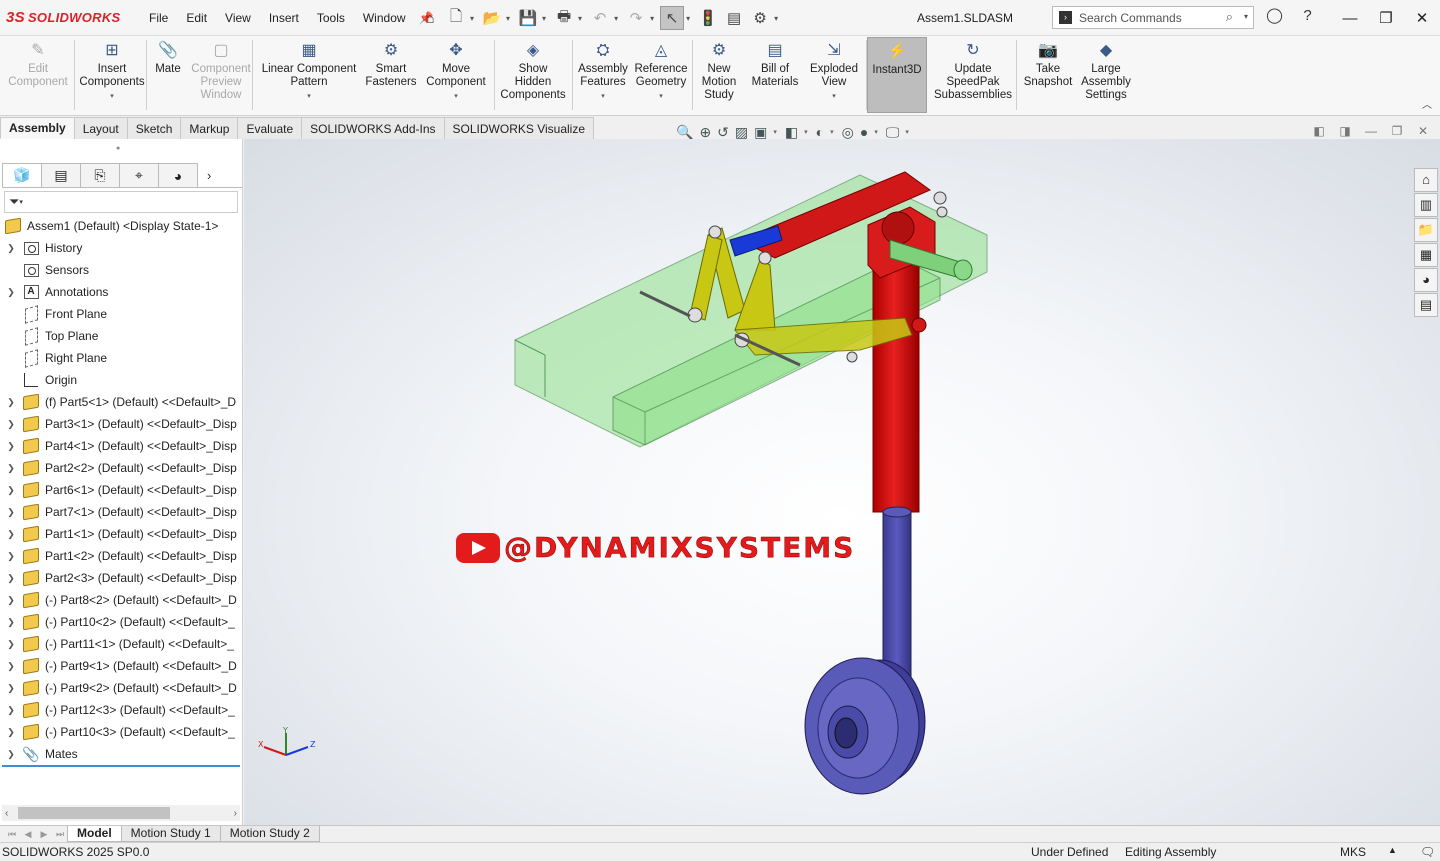 This screenshot has height=861, width=1440. I want to click on reference-geometry-dropdown-icon: ▾, so click(661, 96).